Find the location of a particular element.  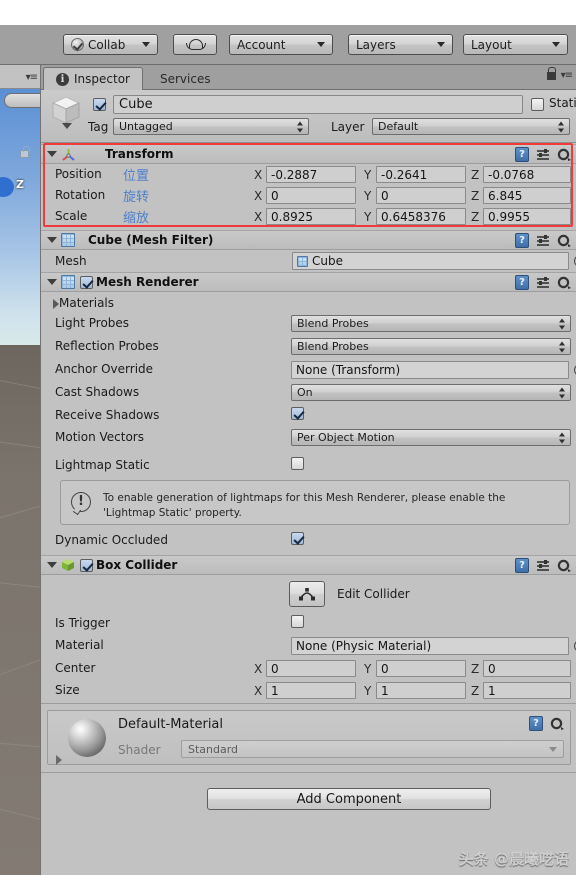

rotation-y-input: 0 is located at coordinates (421, 195).